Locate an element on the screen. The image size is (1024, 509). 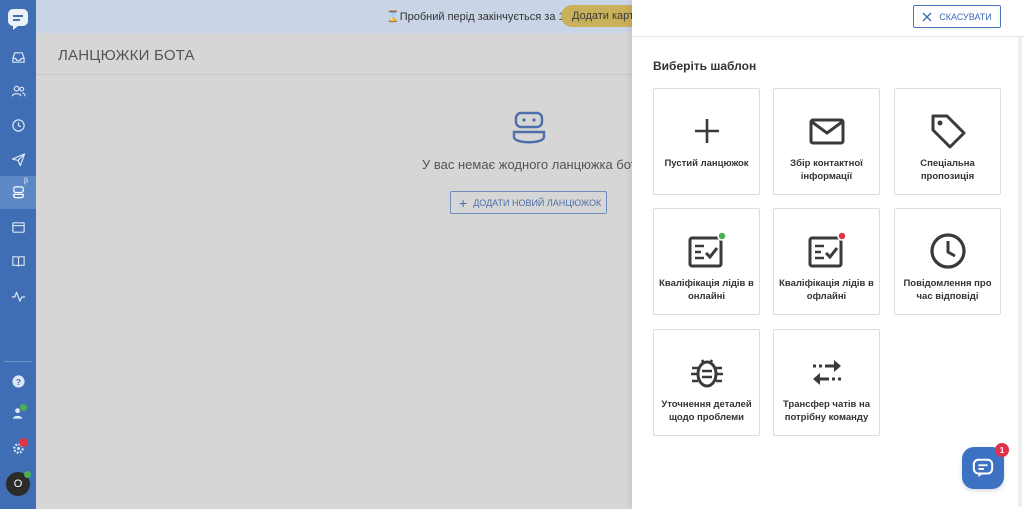
template-card-response-time: Повідомлення про час відповіді is located at coordinates (947, 261).